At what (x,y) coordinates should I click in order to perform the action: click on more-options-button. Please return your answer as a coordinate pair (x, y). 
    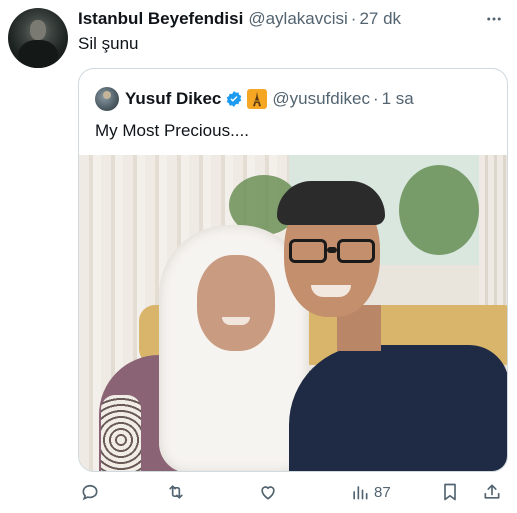
    Looking at the image, I should click on (494, 19).